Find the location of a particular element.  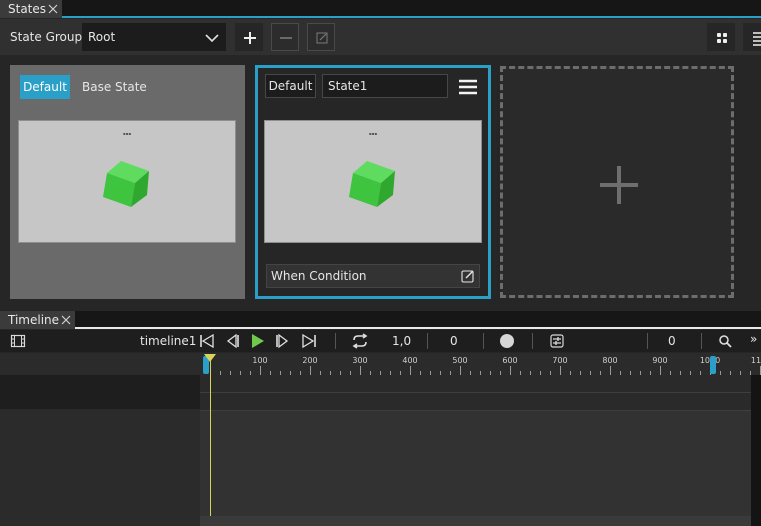

states-toolbar: State Group Root is located at coordinates (380, 37).